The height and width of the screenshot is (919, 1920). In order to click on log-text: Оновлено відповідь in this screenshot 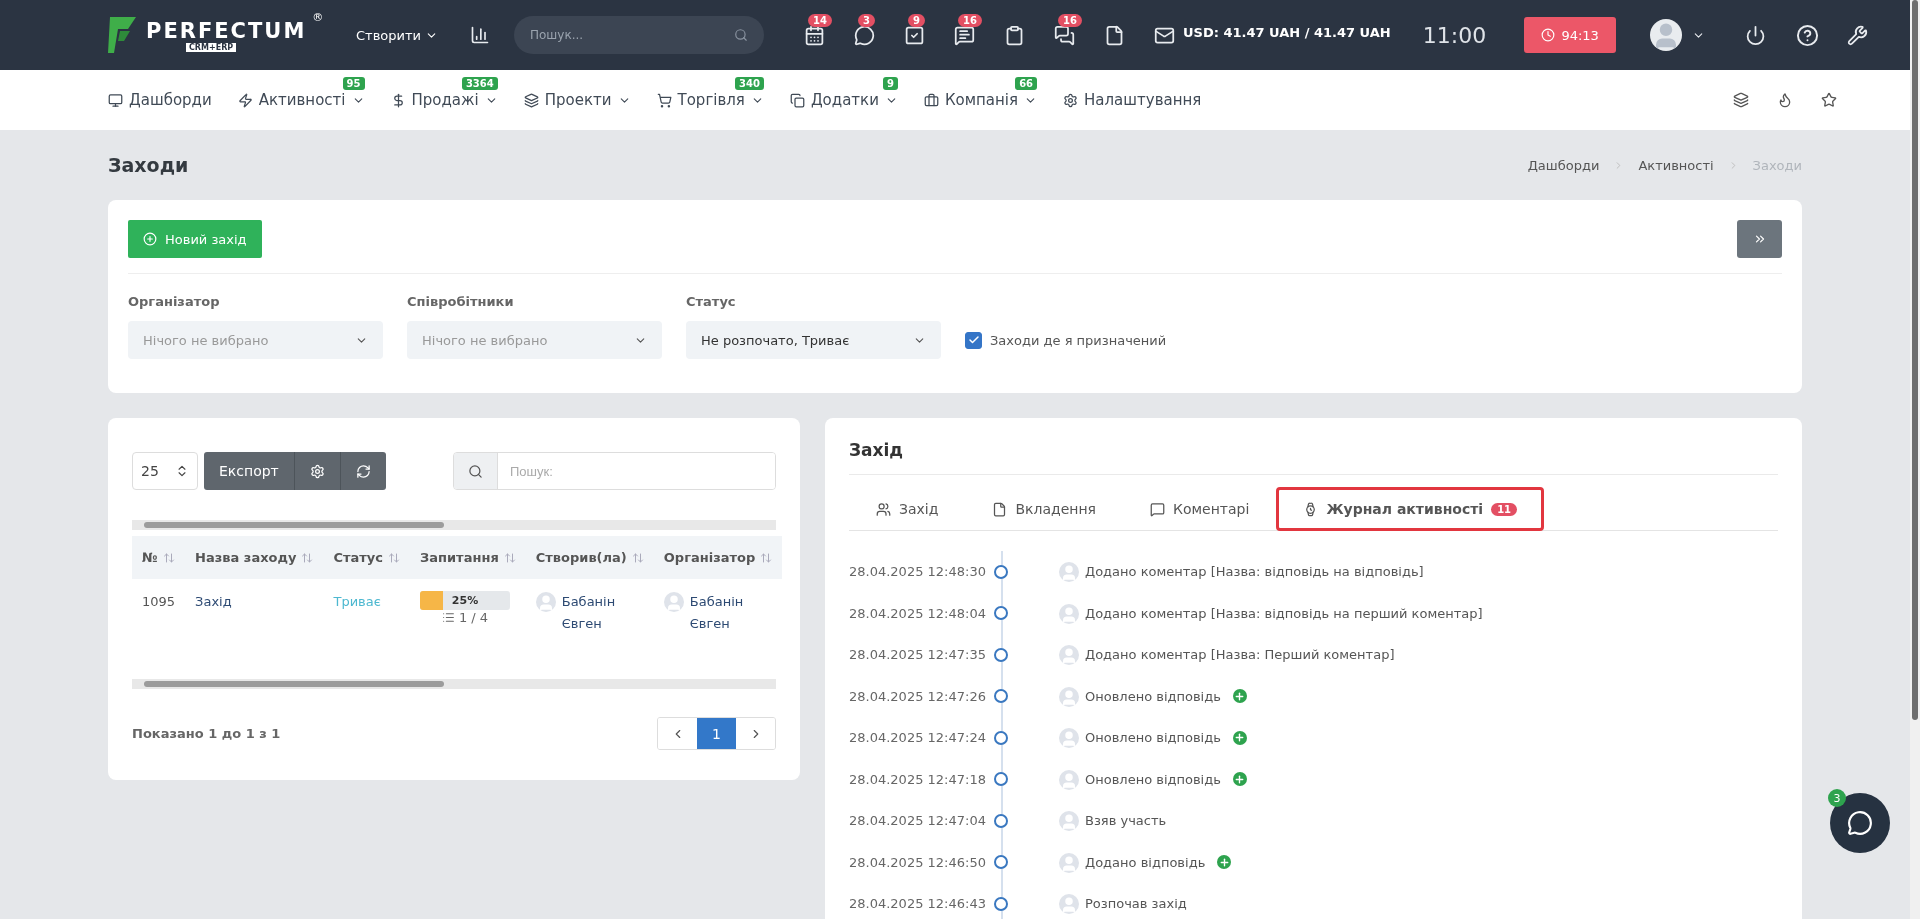, I will do `click(1153, 779)`.